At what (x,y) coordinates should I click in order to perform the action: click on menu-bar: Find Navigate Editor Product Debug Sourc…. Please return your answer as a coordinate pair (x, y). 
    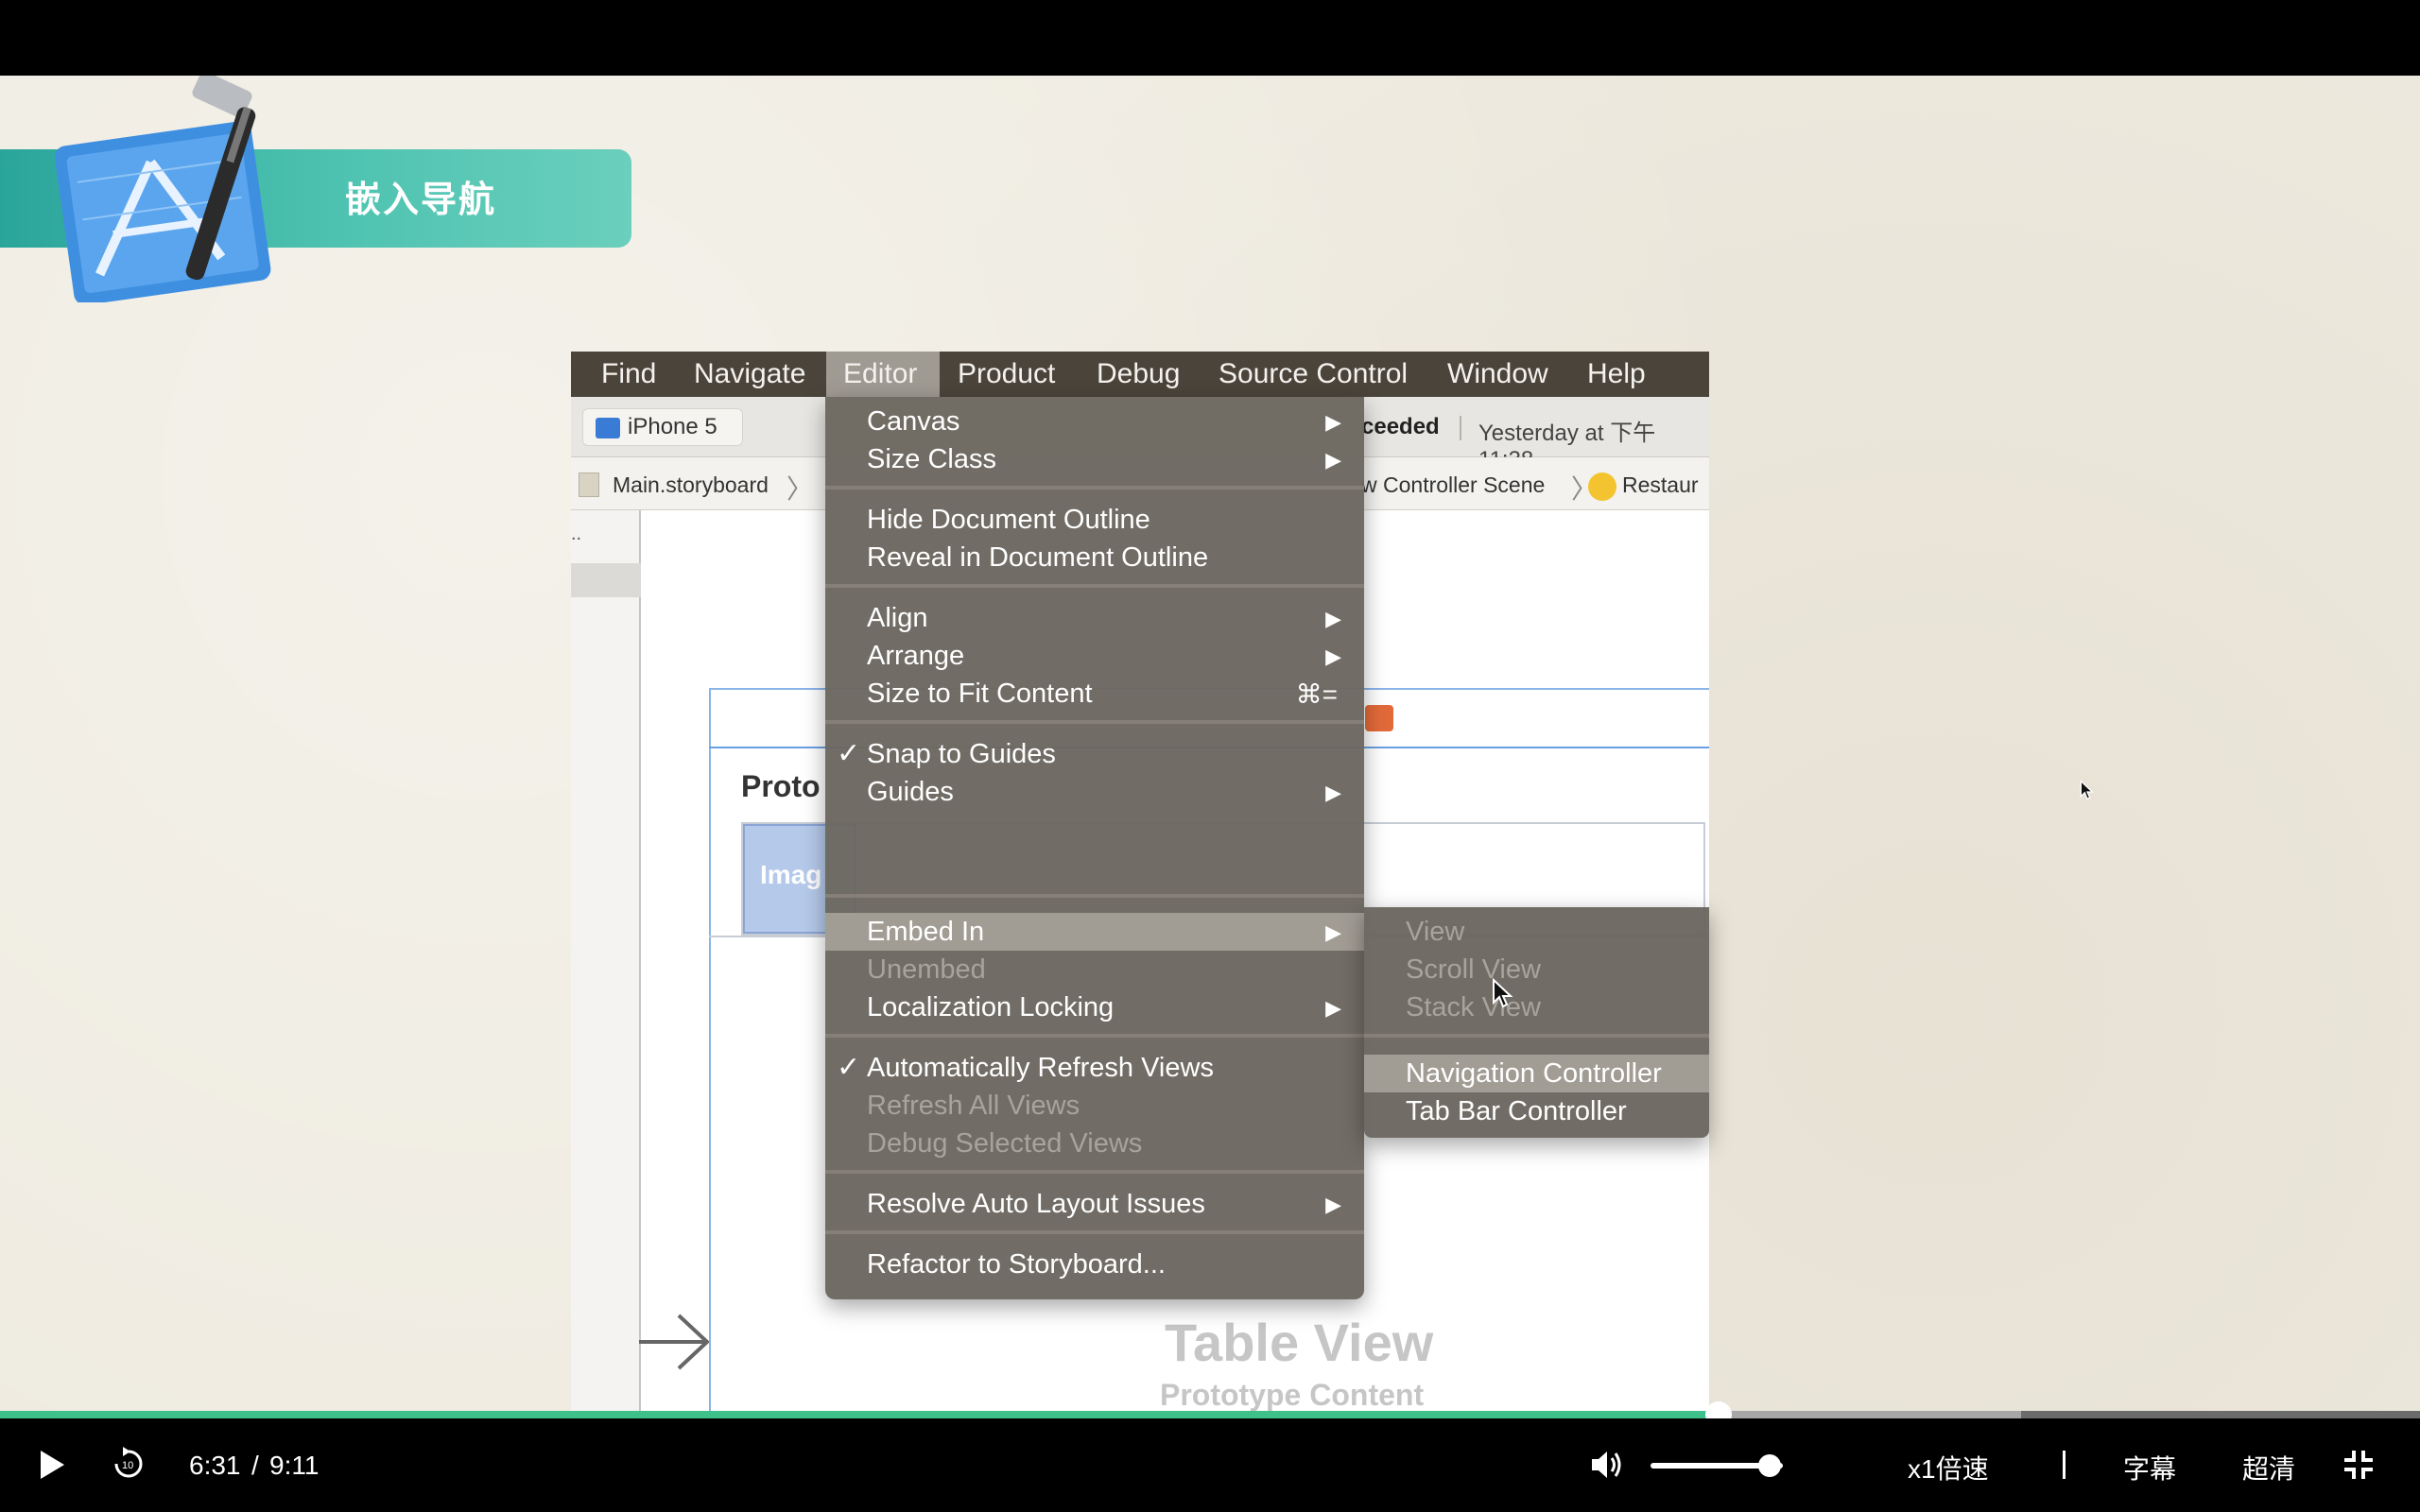
    Looking at the image, I should click on (1140, 374).